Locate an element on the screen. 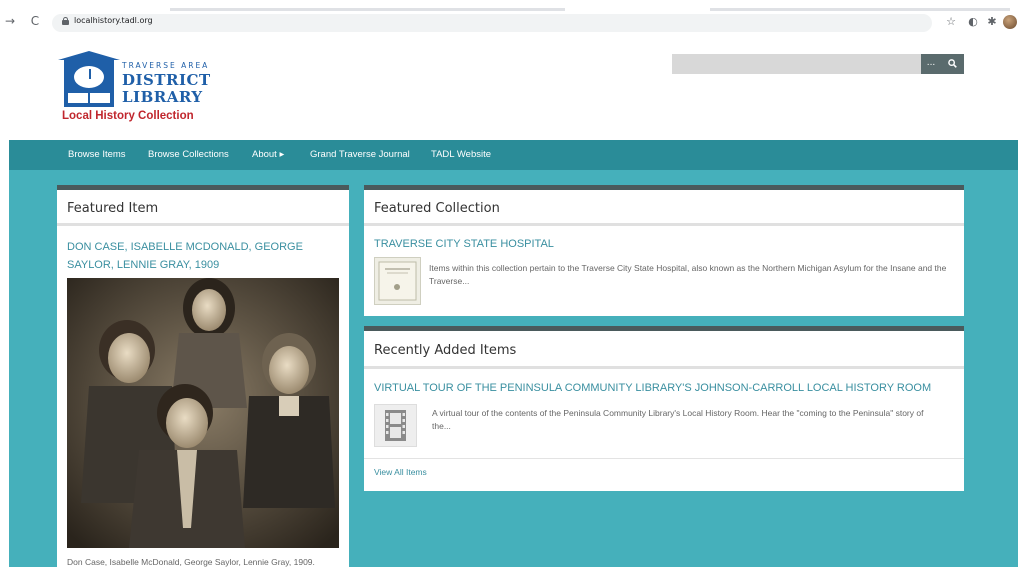  profile-icon is located at coordinates (1010, 22).